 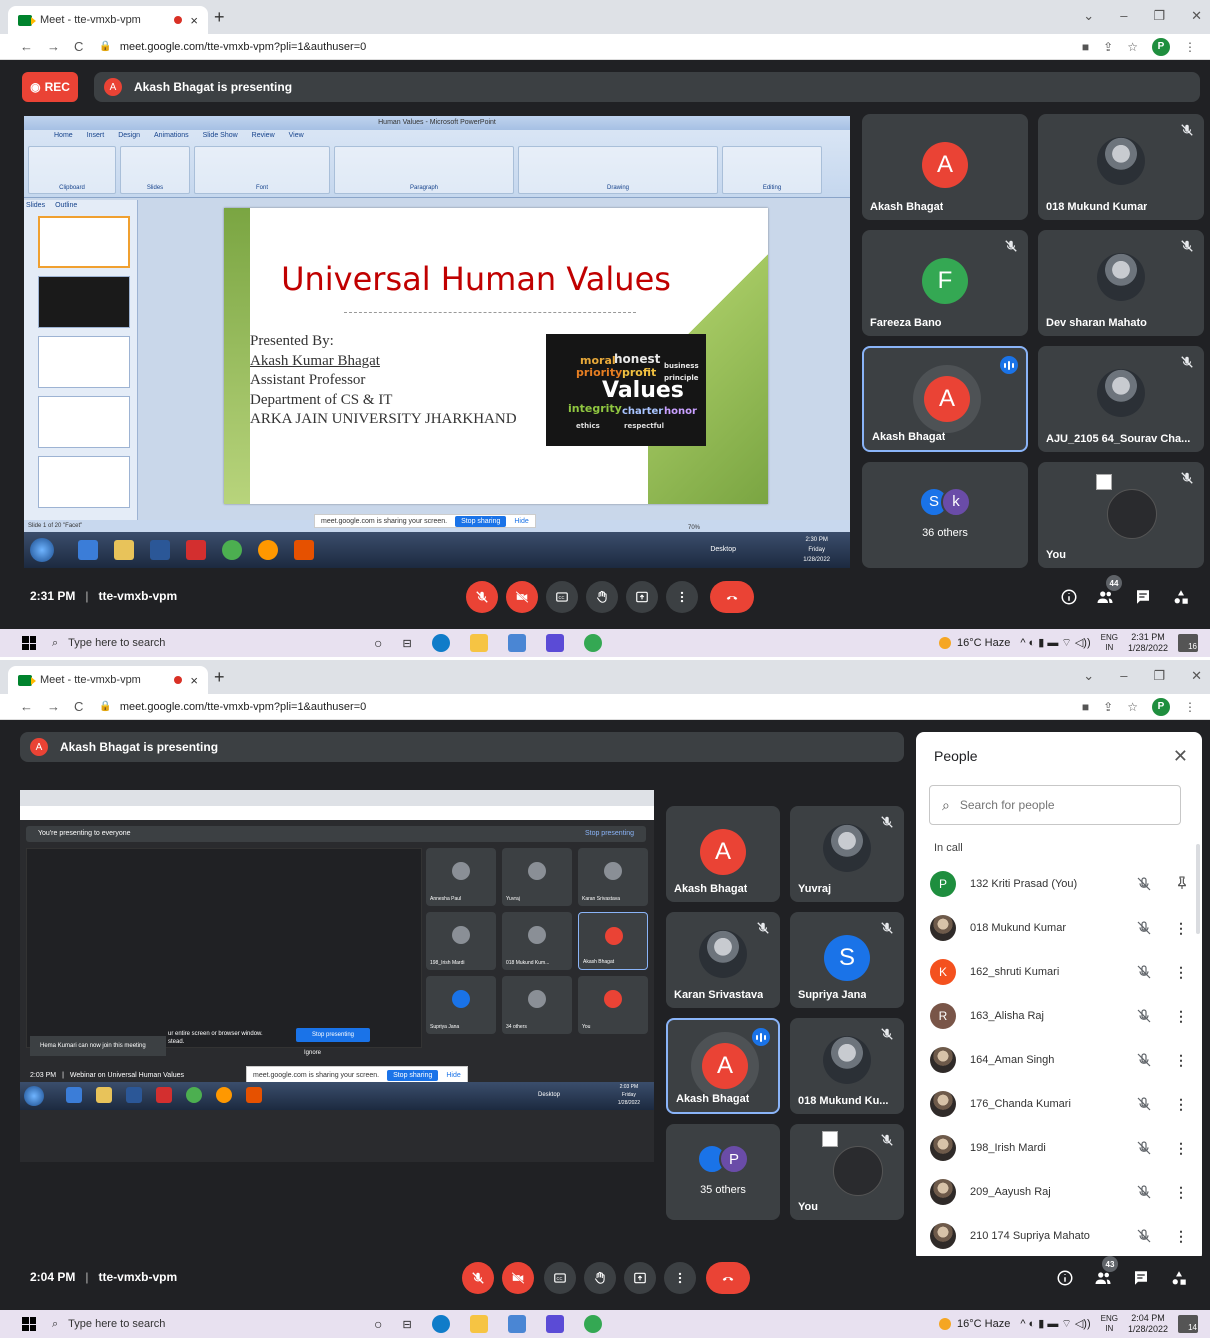 I want to click on participant-tile: 018 Mukund Kumar, so click(x=1121, y=167).